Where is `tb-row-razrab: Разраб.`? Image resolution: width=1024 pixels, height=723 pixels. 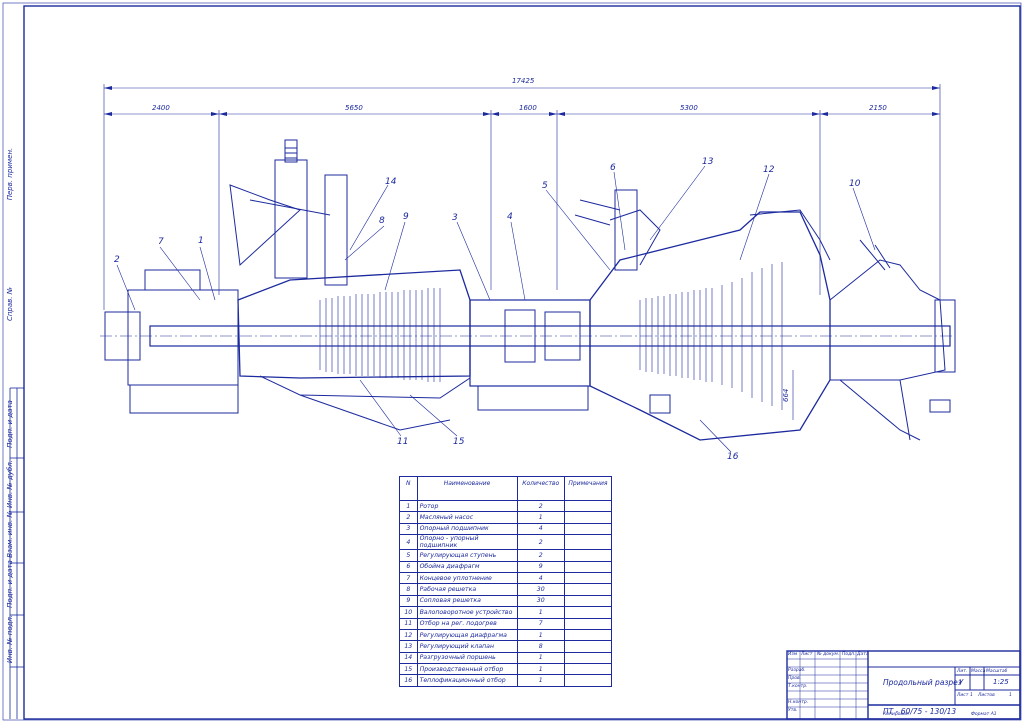
tb-row-razrab: Разраб. is located at coordinates (797, 670).